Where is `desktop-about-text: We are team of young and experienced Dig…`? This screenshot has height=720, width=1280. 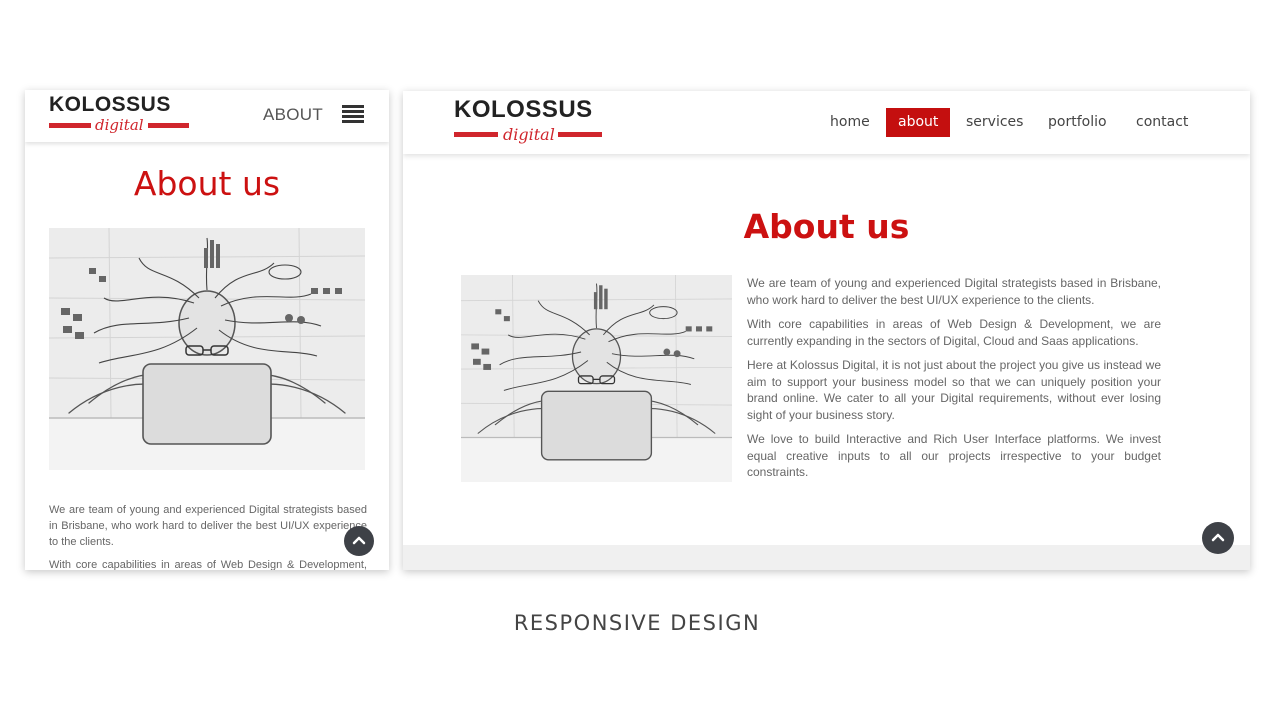 desktop-about-text: We are team of young and experienced Dig… is located at coordinates (954, 382).